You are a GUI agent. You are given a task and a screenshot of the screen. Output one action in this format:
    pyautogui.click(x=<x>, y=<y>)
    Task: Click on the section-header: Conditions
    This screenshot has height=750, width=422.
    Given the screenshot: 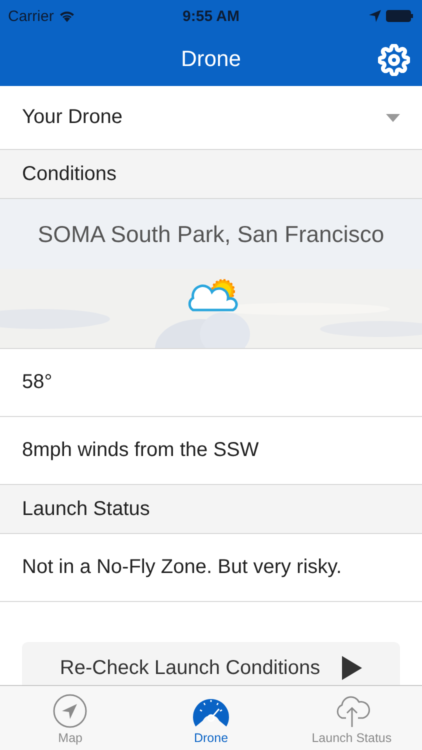 What is the action you would take?
    pyautogui.click(x=211, y=174)
    